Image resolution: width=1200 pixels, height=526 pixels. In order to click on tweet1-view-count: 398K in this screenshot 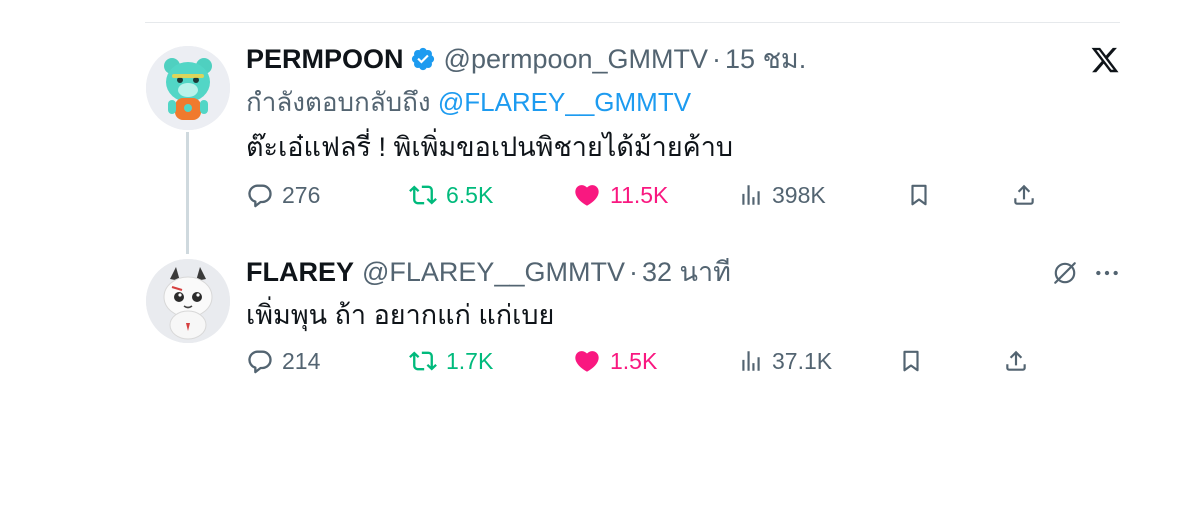, I will do `click(799, 195)`.